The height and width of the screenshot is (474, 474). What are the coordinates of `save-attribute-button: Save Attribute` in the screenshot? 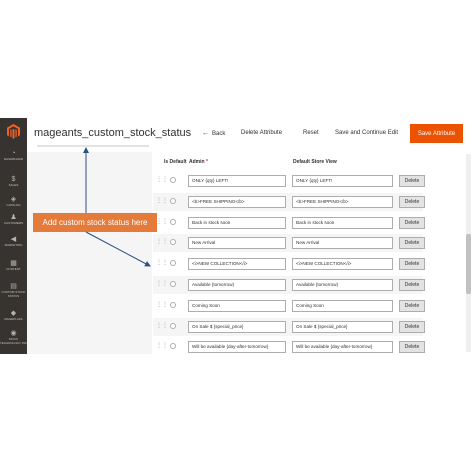 It's located at (436, 133).